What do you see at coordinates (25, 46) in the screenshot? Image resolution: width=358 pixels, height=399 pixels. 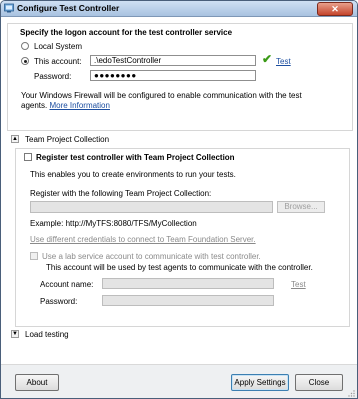 I see `local-system-radio` at bounding box center [25, 46].